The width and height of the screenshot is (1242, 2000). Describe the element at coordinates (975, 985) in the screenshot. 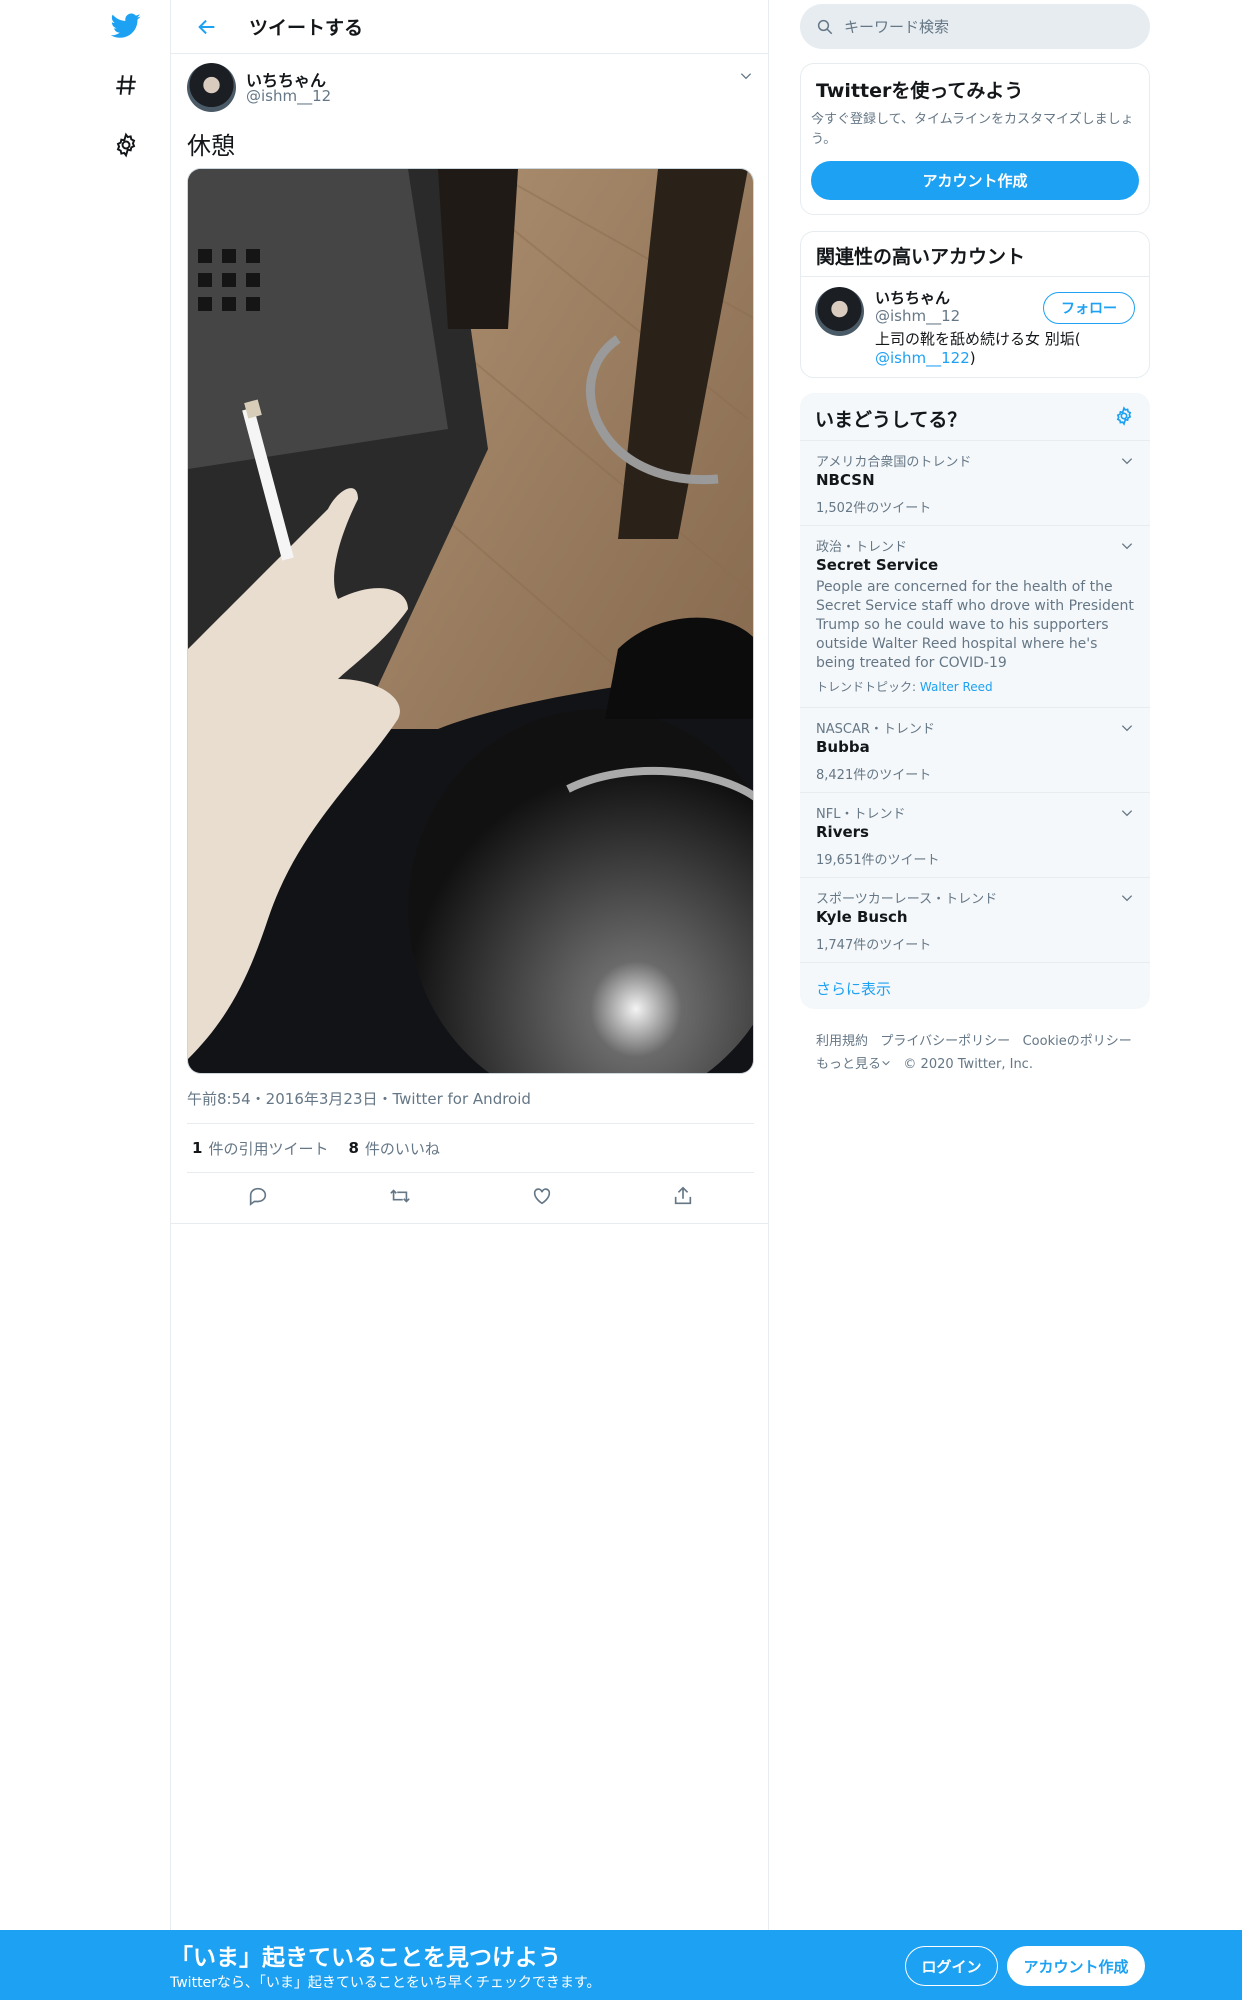

I see `show-more-row: さらに表示` at that location.